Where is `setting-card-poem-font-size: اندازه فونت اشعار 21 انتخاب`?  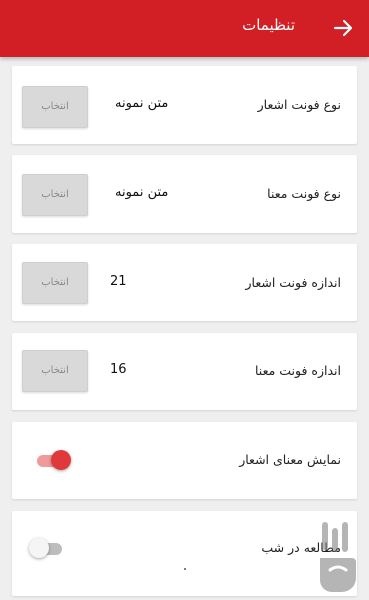 setting-card-poem-font-size: اندازه فونت اشعار 21 انتخاب is located at coordinates (184, 282).